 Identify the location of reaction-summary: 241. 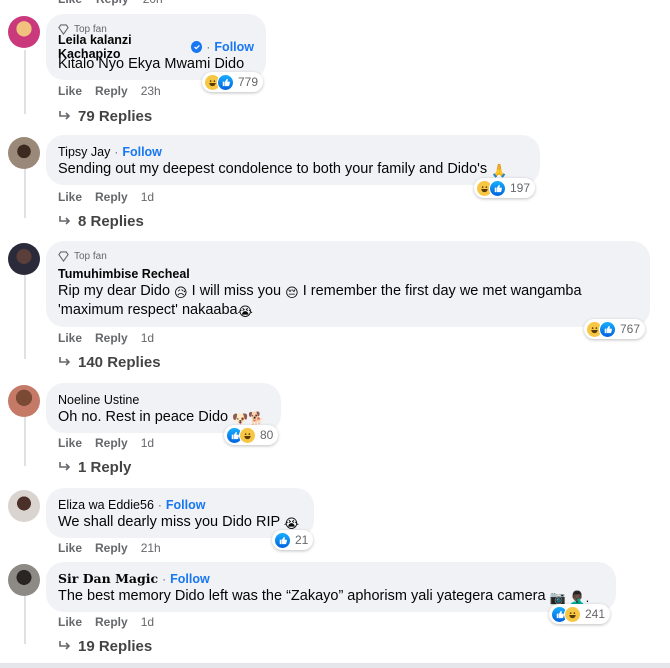
(580, 614).